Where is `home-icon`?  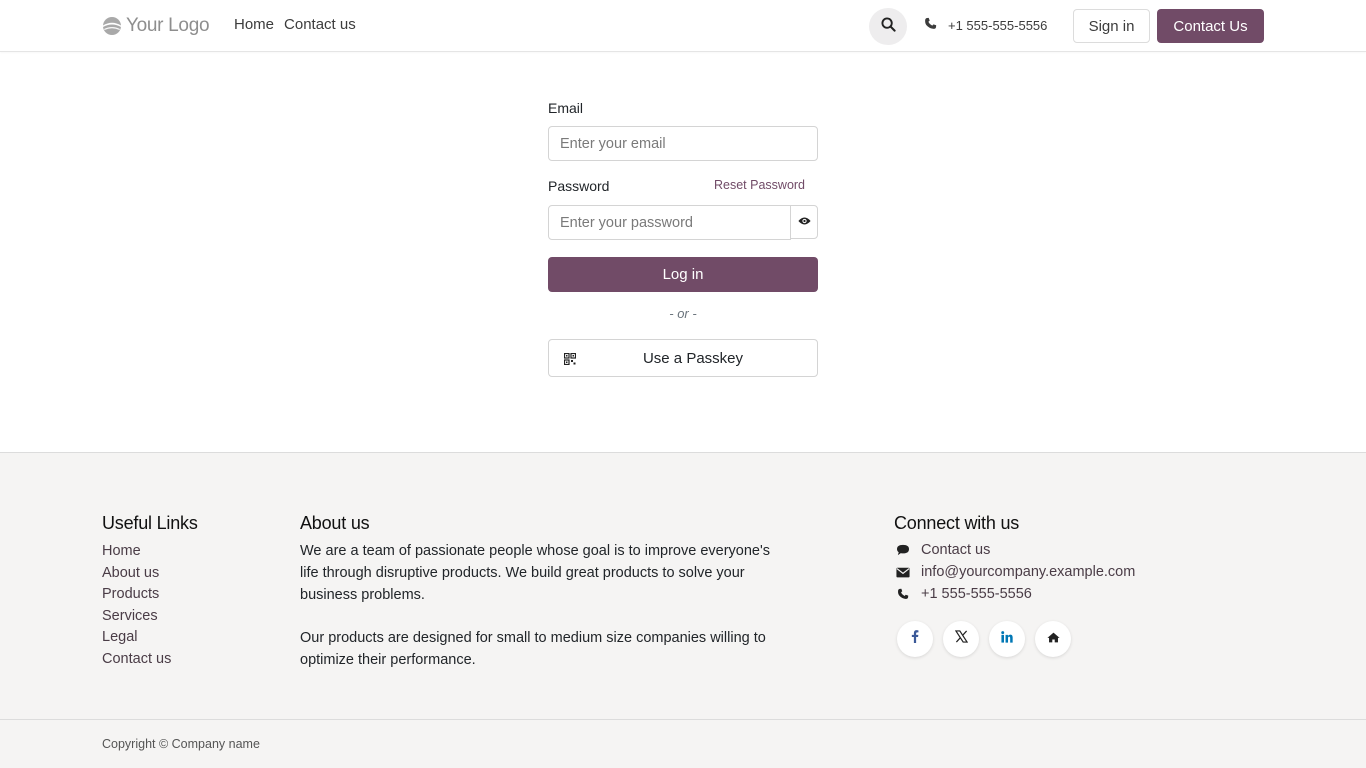
home-icon is located at coordinates (1053, 639).